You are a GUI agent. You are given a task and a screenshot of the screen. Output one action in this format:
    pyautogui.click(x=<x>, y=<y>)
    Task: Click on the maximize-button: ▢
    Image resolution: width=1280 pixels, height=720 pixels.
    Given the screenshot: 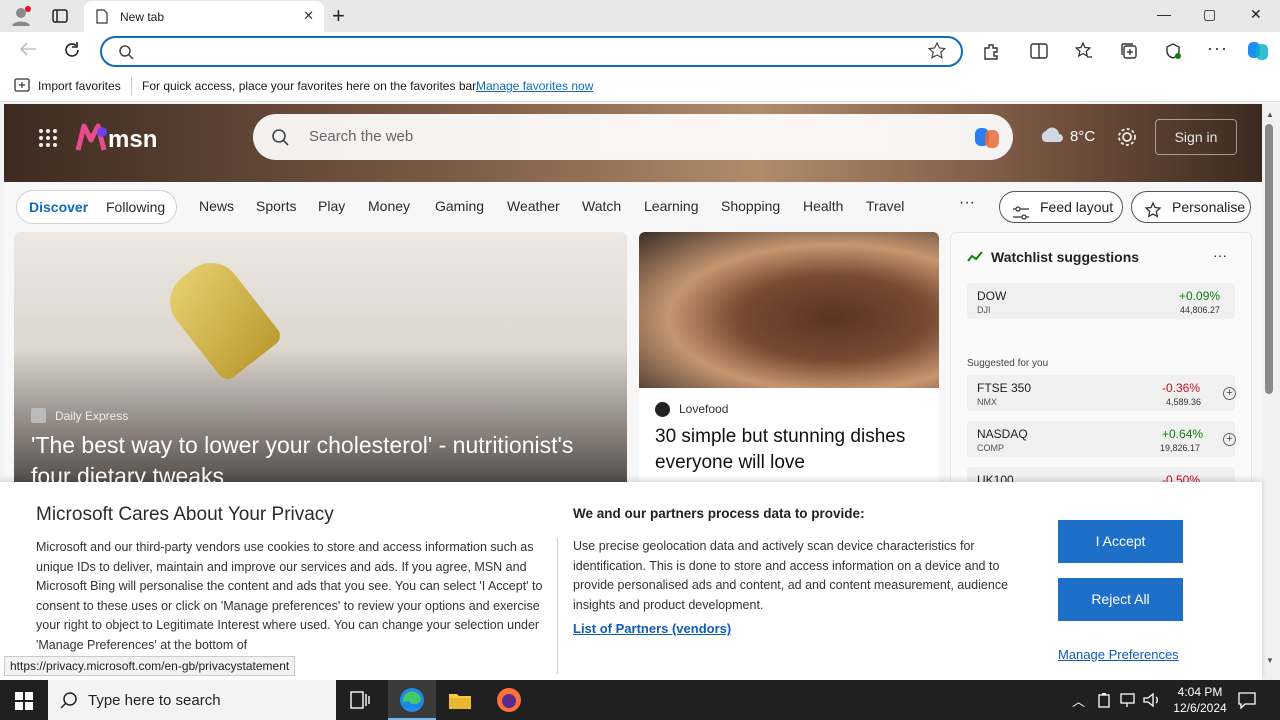 What is the action you would take?
    pyautogui.click(x=1209, y=14)
    